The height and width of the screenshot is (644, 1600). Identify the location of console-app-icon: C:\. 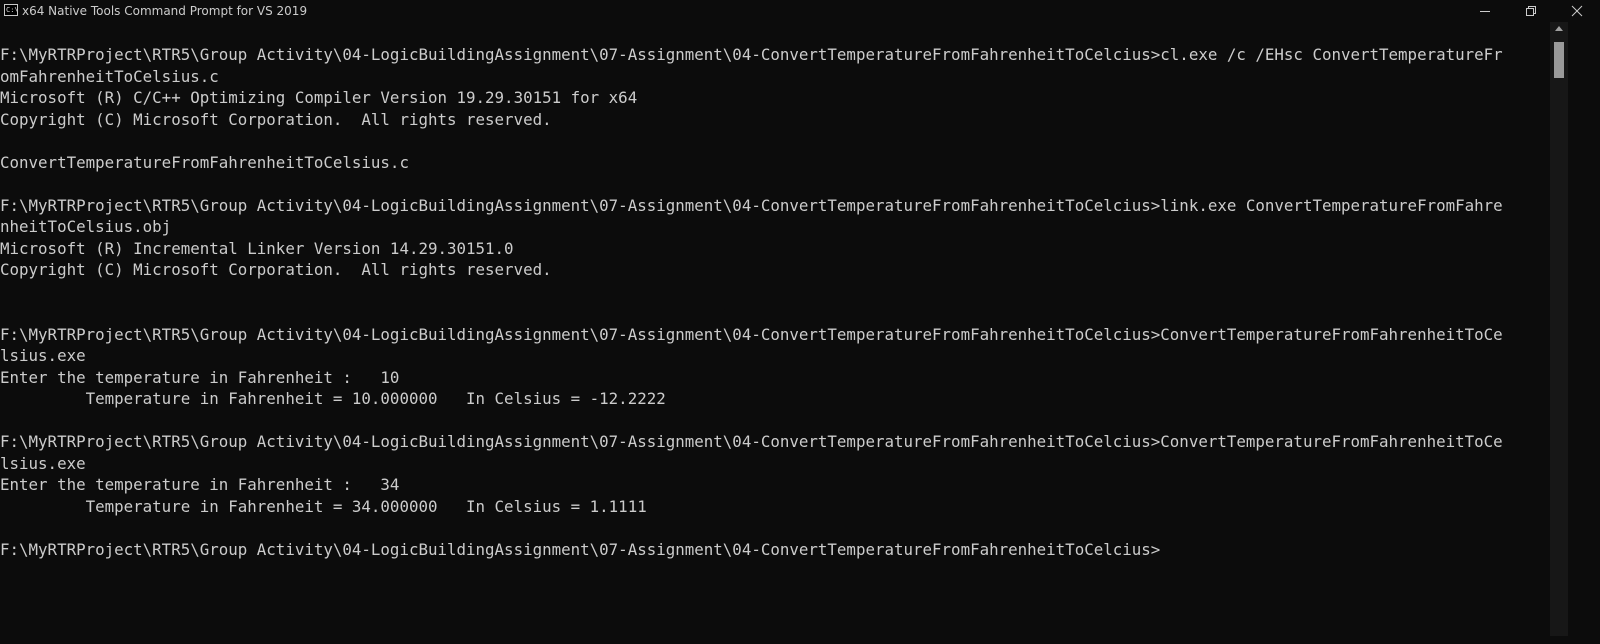
(11, 10).